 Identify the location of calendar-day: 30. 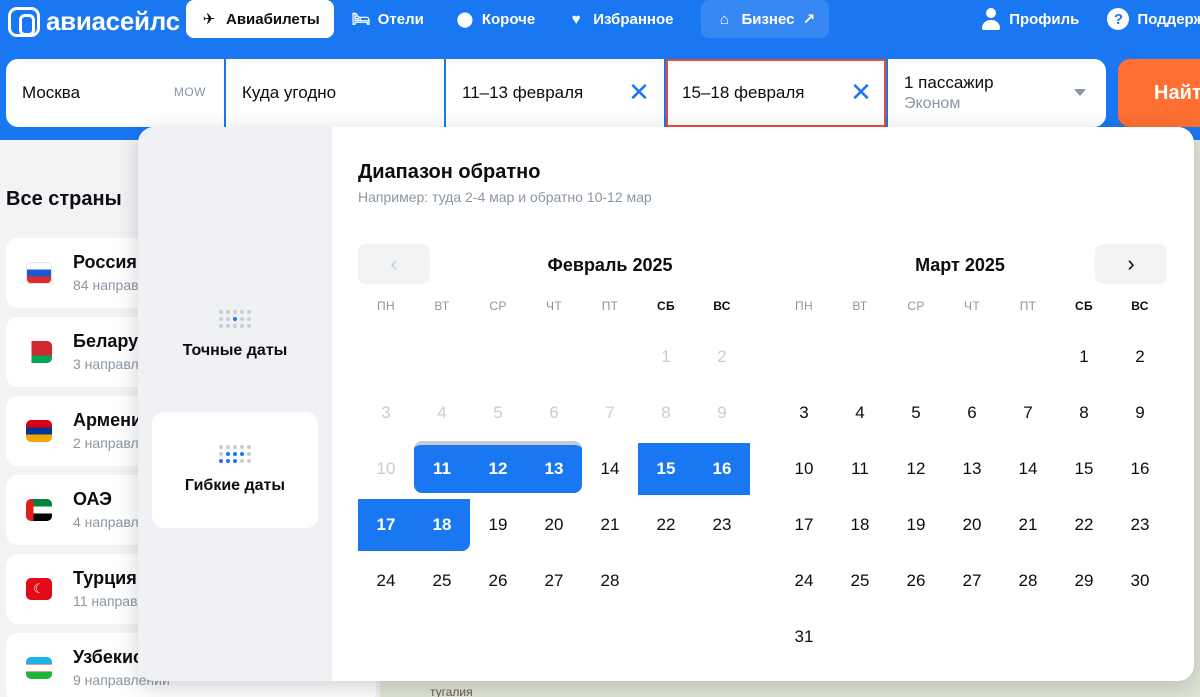
(1140, 581).